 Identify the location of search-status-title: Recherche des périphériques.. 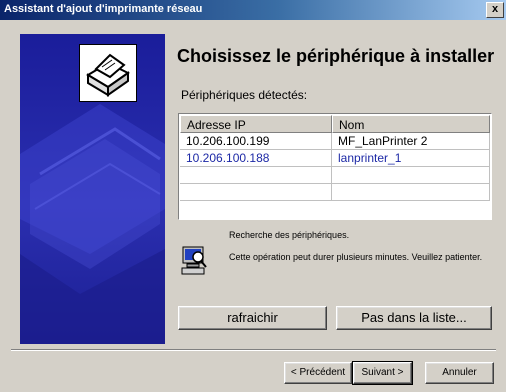
(289, 235).